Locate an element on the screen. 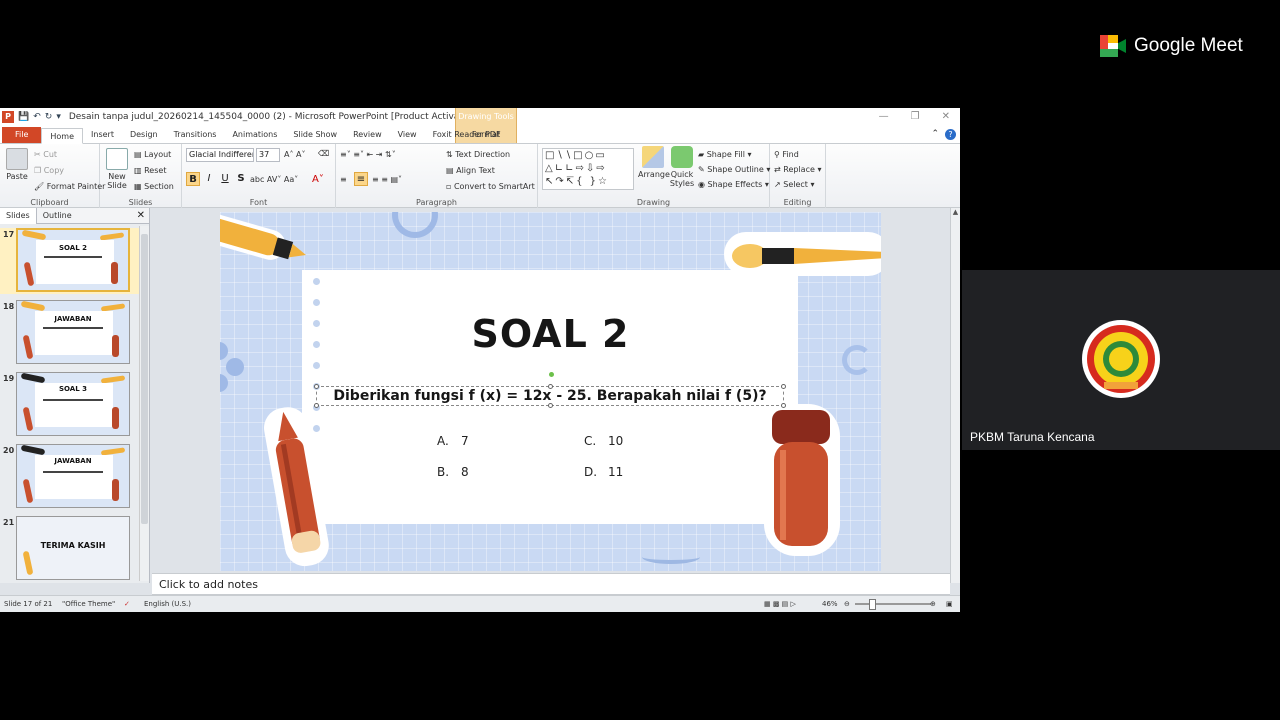 Image resolution: width=1280 pixels, height=720 pixels. underline-button: U is located at coordinates (225, 179).